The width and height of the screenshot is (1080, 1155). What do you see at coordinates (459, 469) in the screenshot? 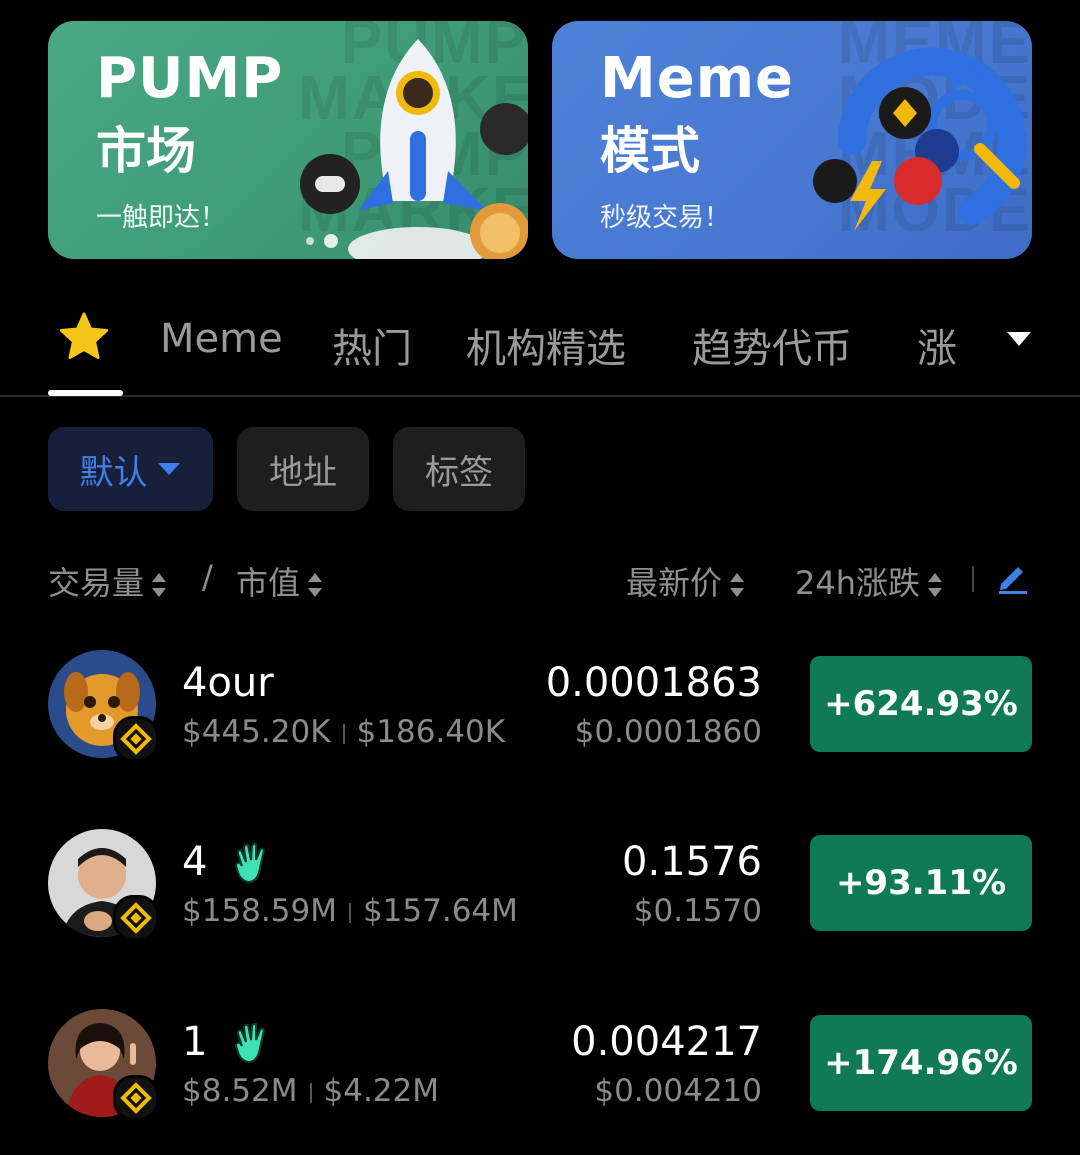
I see `filter-tag-button: 标签` at bounding box center [459, 469].